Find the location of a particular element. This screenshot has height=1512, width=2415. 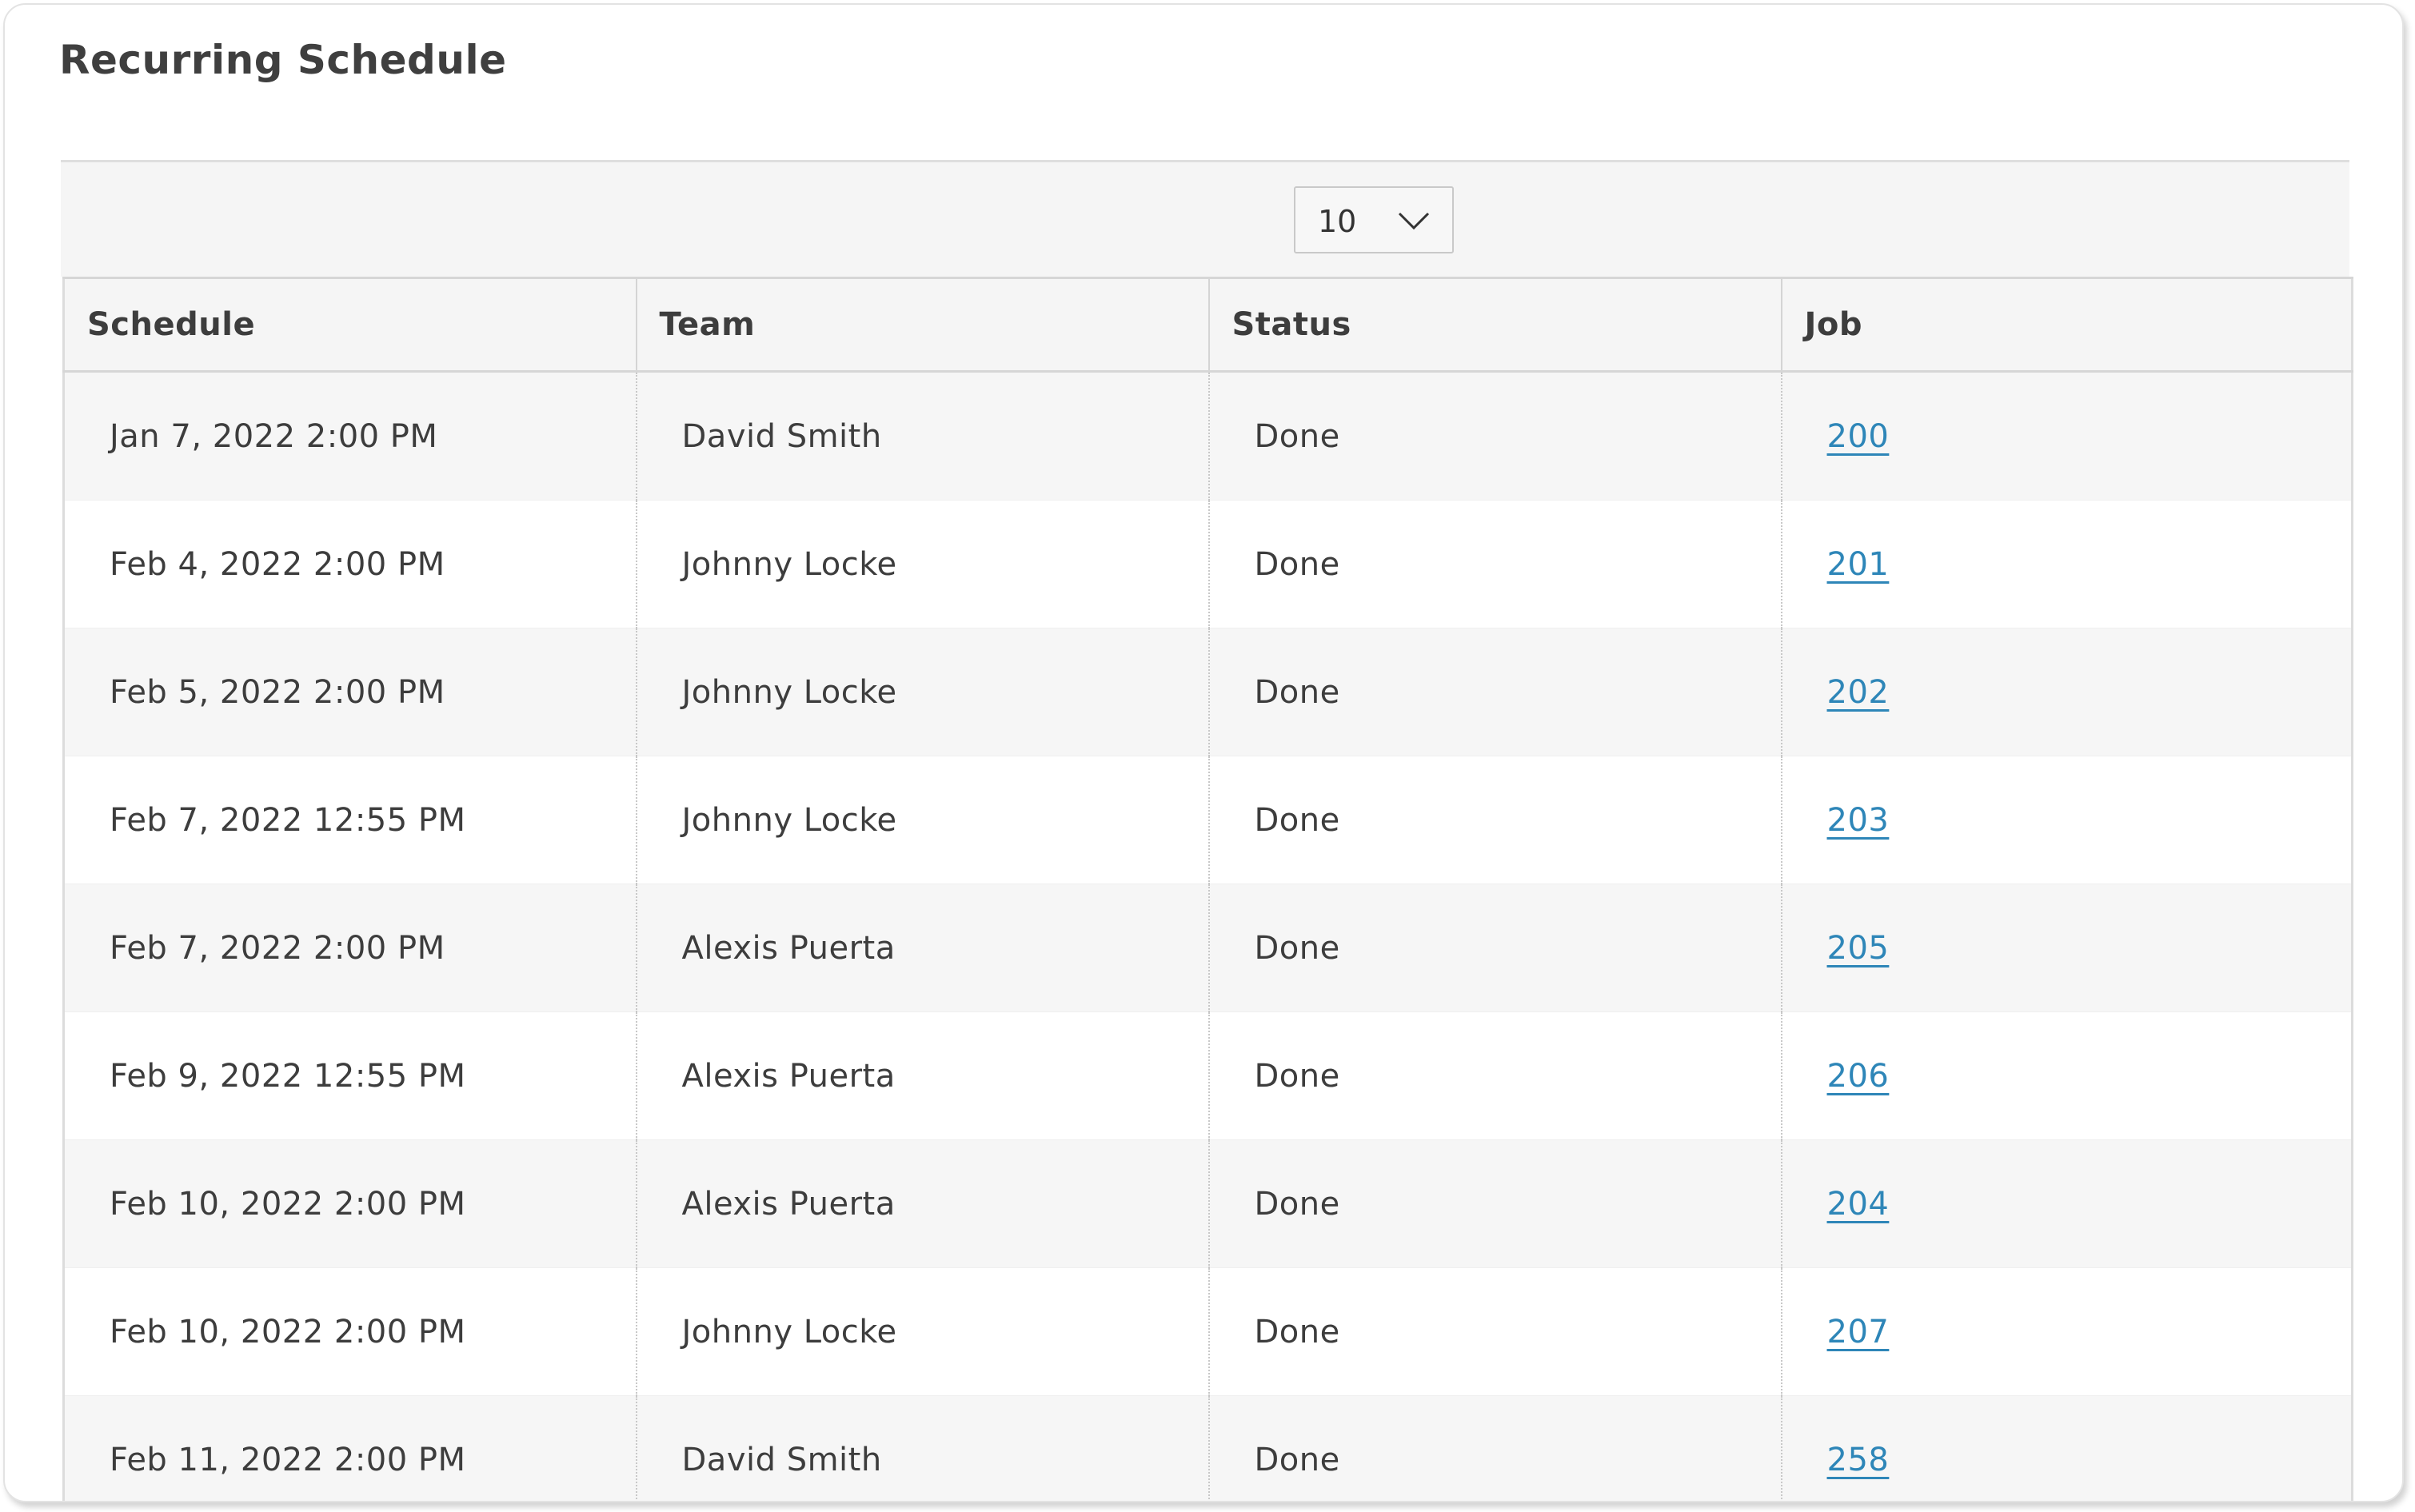

column-header-status: Status is located at coordinates (1495, 325).